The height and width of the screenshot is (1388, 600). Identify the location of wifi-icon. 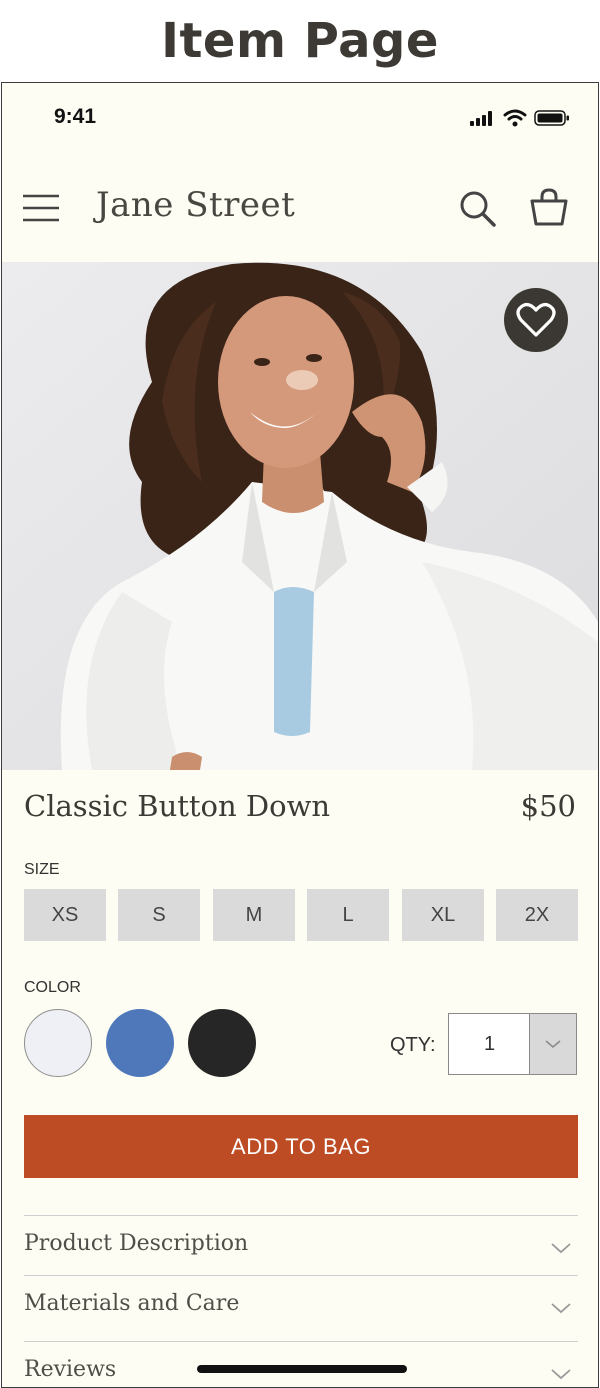
(515, 118).